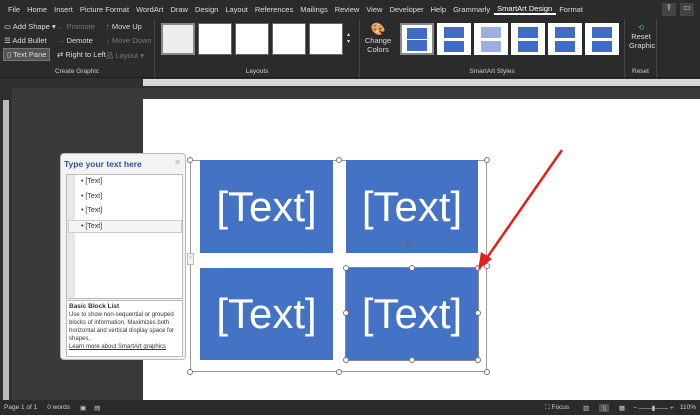  Describe the element at coordinates (653, 408) in the screenshot. I see `zoom-slider: − ——▮—— +` at that location.